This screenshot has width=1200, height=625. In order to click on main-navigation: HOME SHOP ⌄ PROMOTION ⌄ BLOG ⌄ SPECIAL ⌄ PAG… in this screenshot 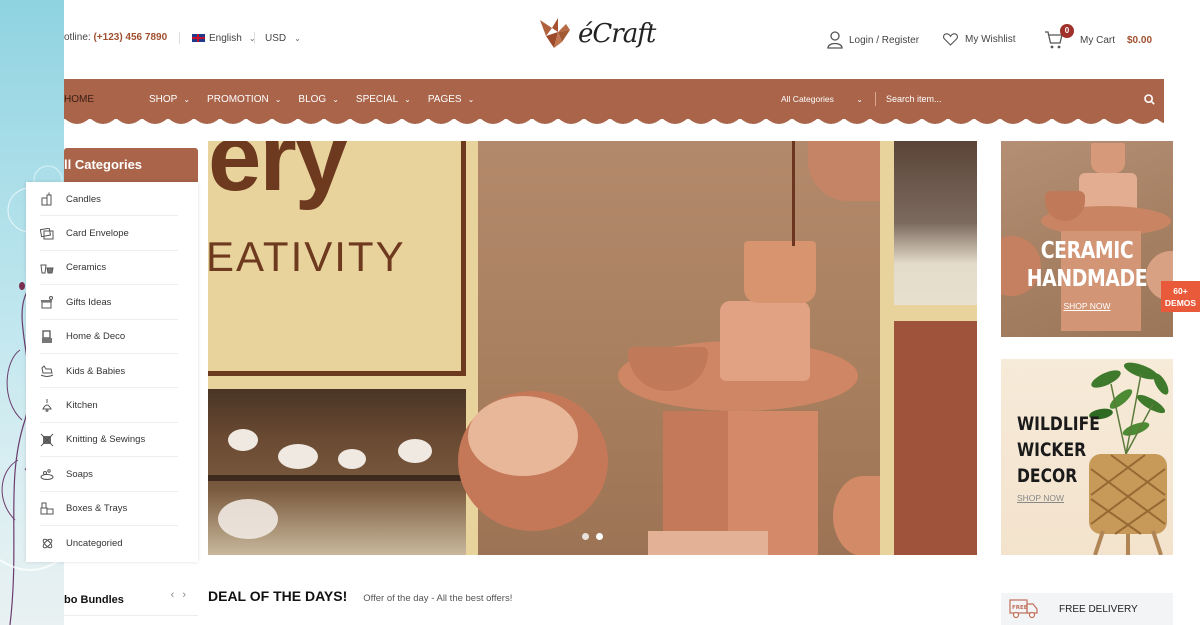, I will do `click(614, 99)`.